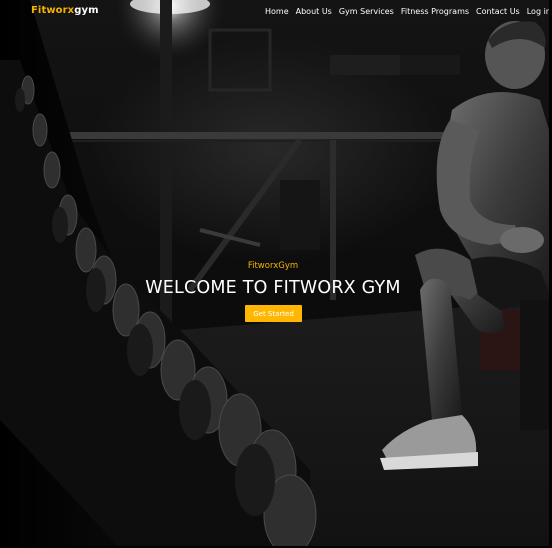 The height and width of the screenshot is (548, 552). I want to click on nav-link-about-us: About Us, so click(314, 11).